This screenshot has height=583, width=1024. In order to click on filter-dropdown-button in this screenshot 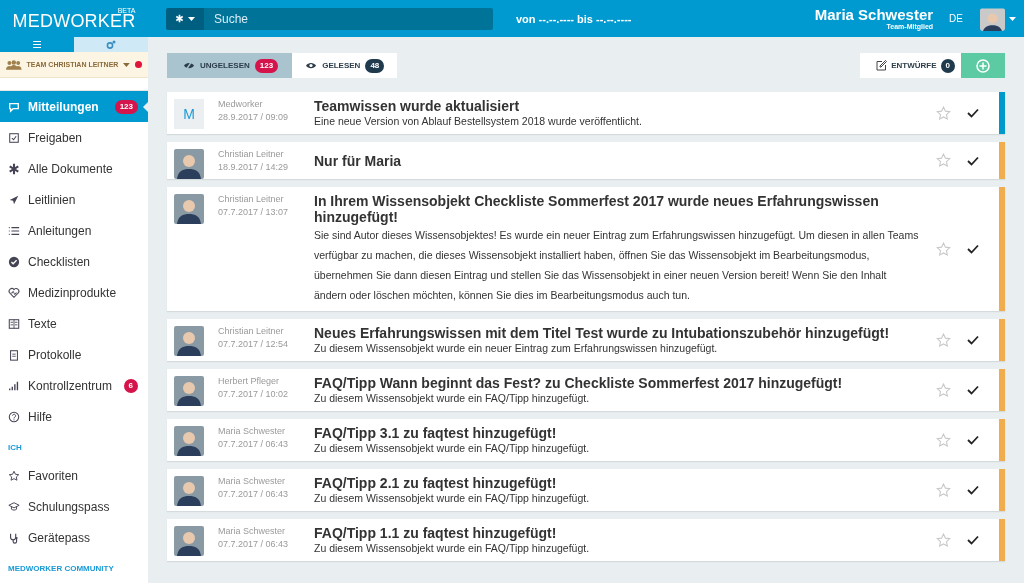, I will do `click(185, 18)`.